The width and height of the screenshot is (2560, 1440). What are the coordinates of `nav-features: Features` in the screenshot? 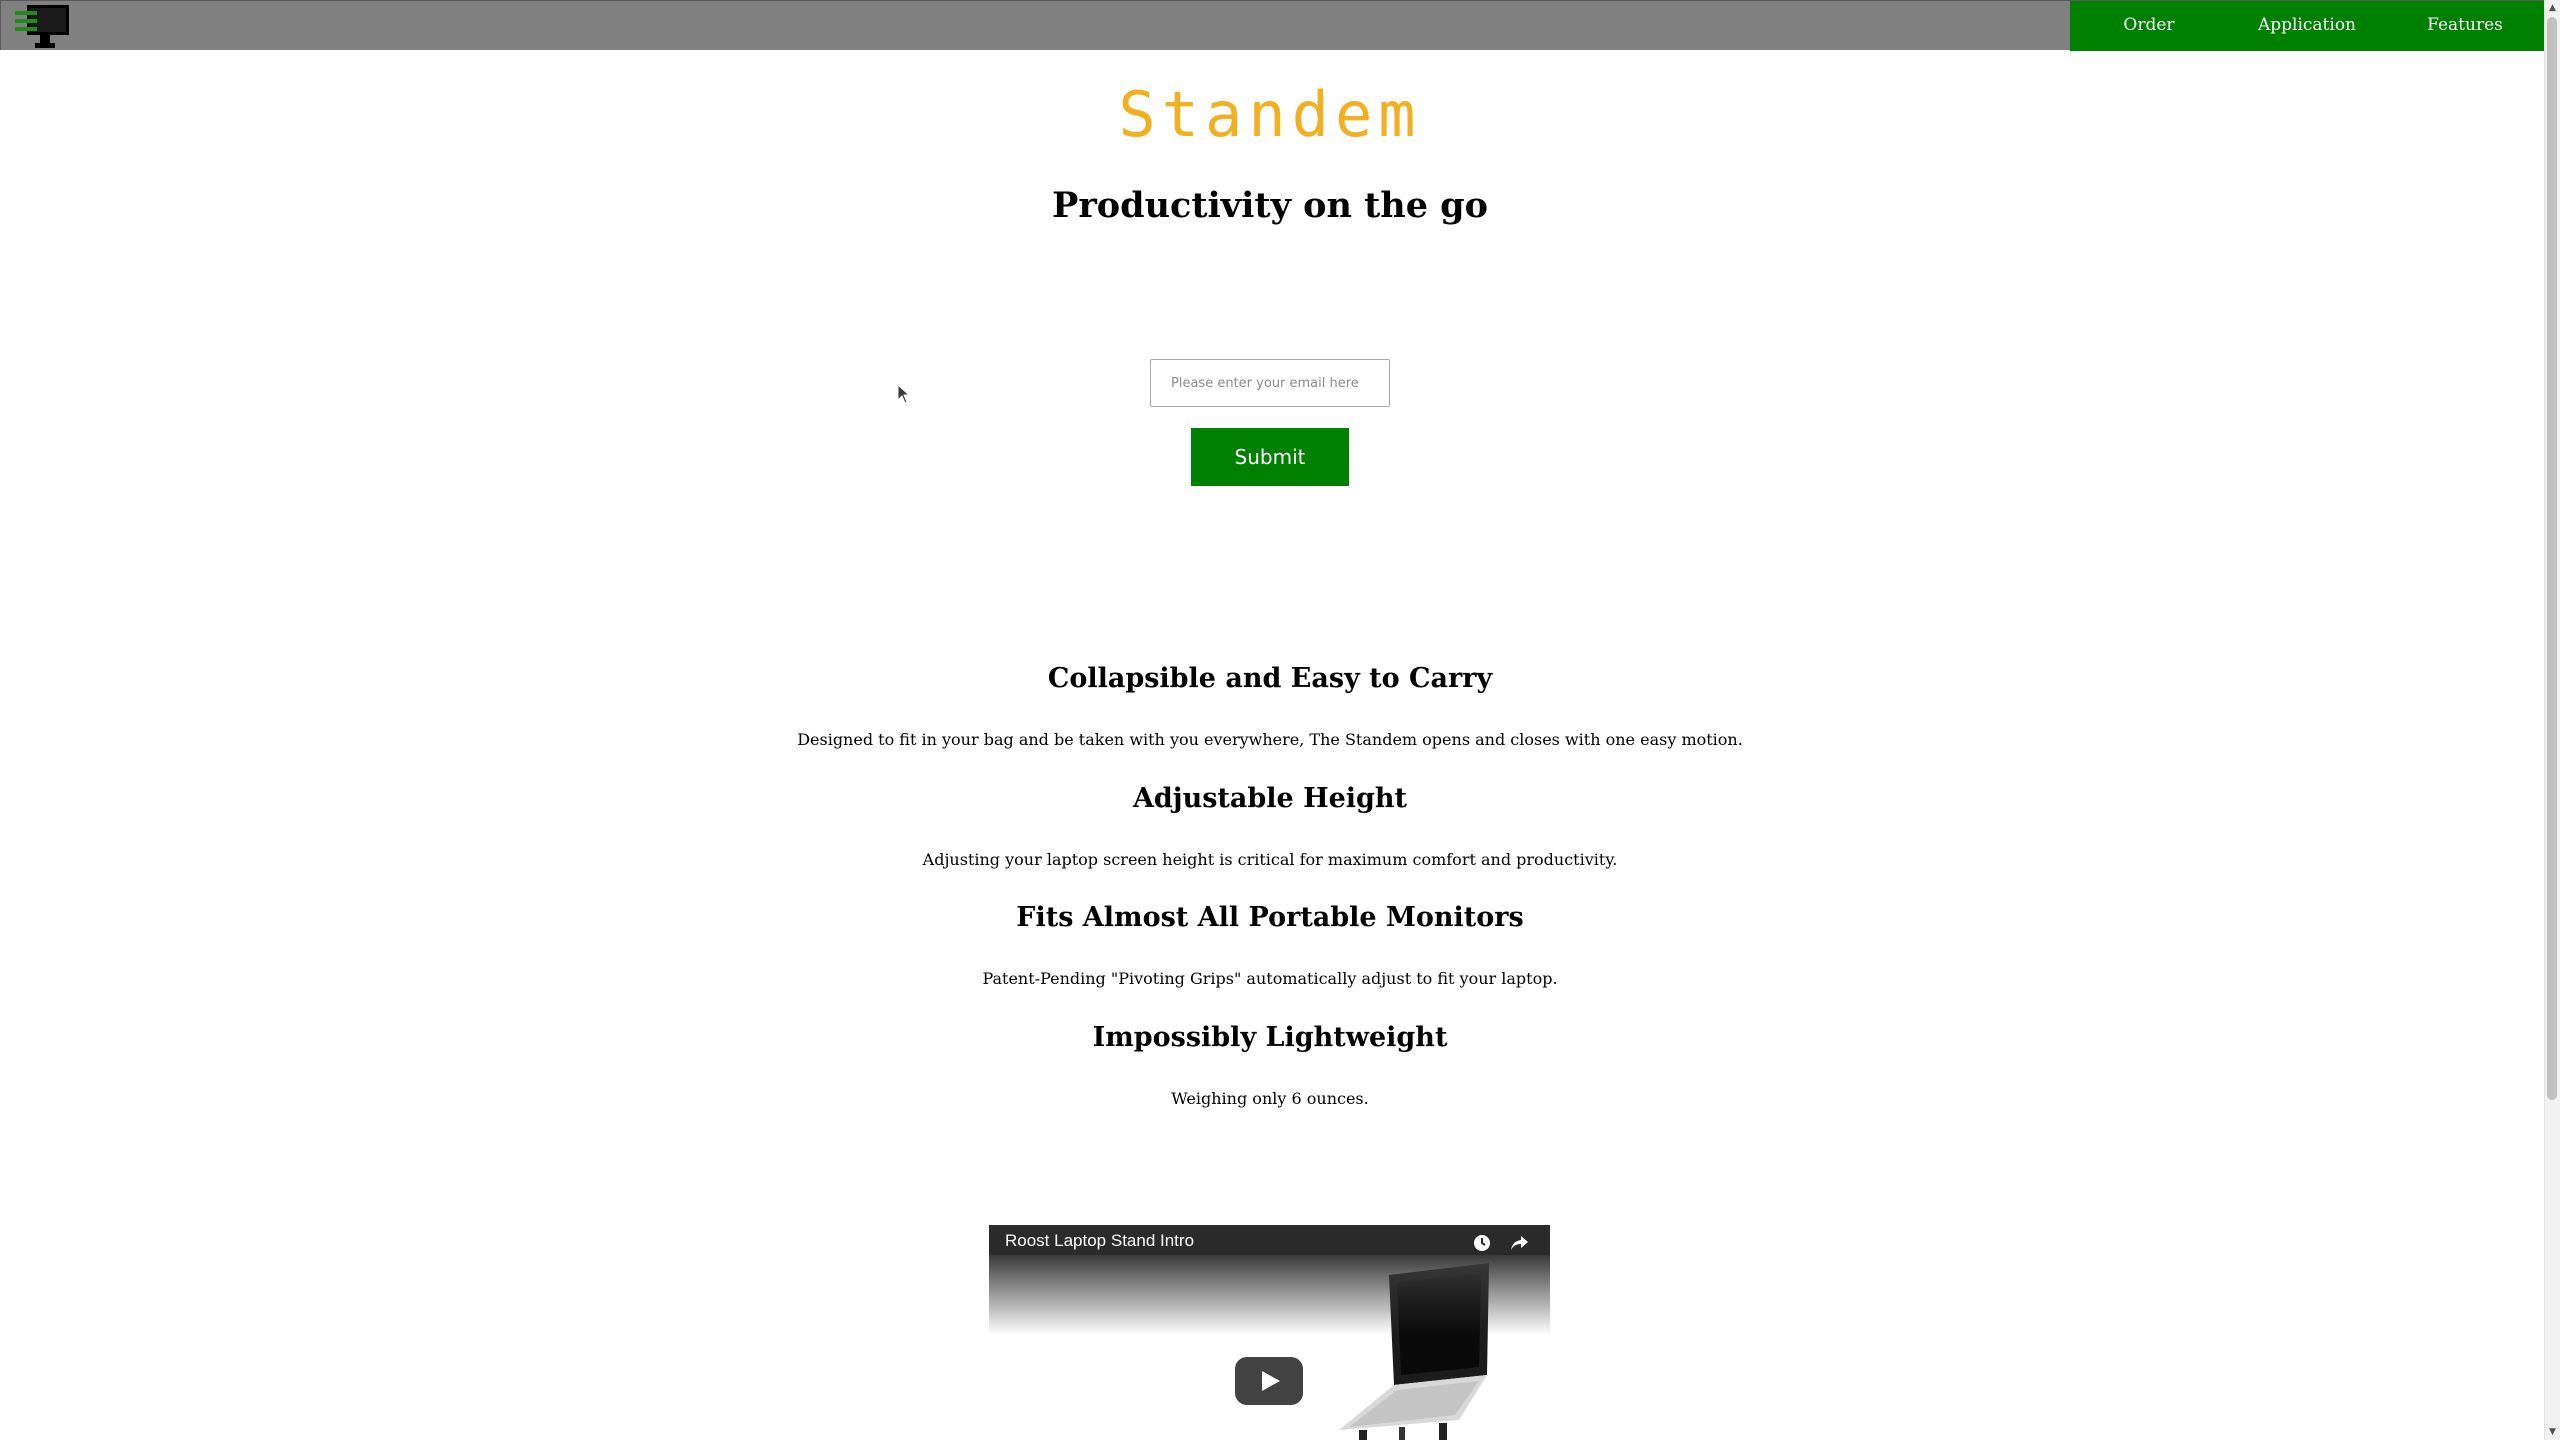 It's located at (2465, 26).